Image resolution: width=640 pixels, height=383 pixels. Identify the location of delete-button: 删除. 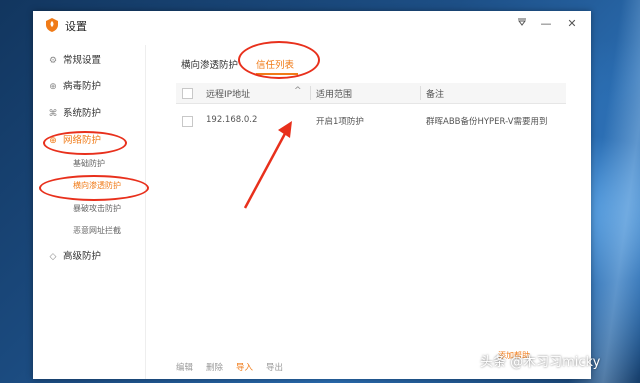
(214, 367).